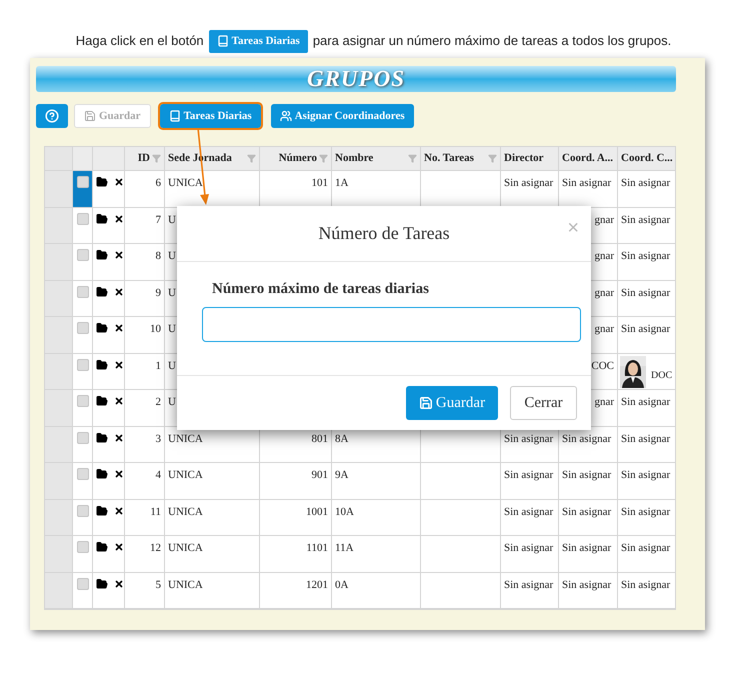 The image size is (747, 675). I want to click on table-cell-text: 4, so click(158, 475).